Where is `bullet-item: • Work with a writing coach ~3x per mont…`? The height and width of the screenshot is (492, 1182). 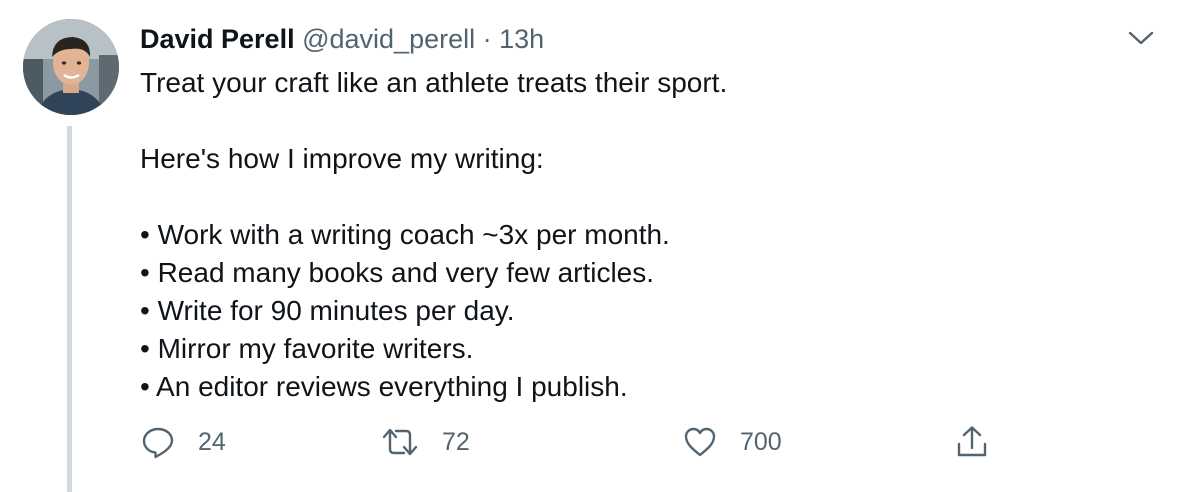
bullet-item: • Work with a writing coach ~3x per mont… is located at coordinates (405, 234).